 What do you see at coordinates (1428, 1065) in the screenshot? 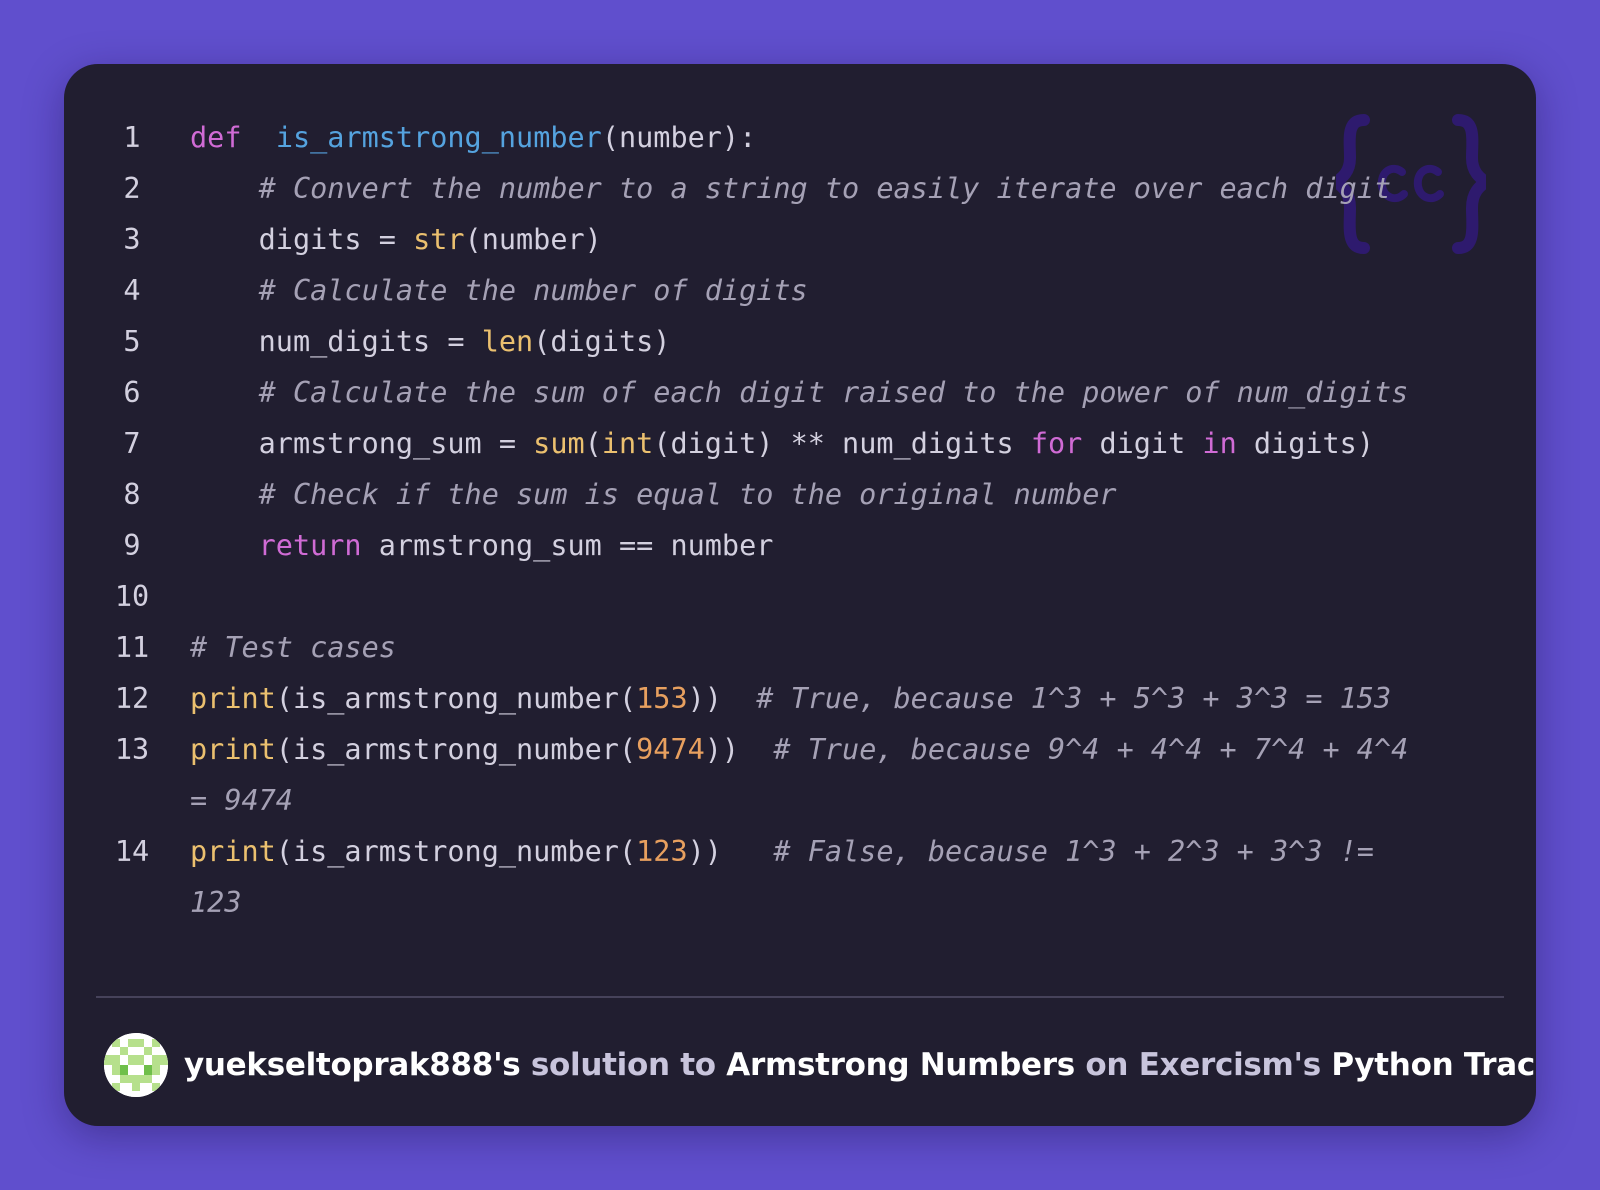
I see `track-name: Python Track.` at bounding box center [1428, 1065].